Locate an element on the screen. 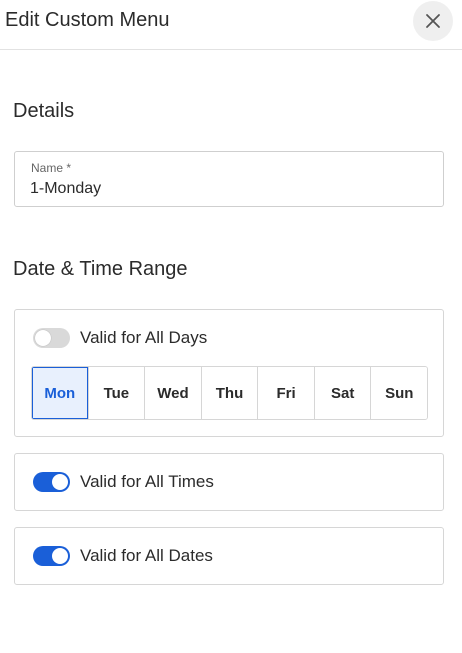 The image size is (462, 653). day-button-fri: Fri is located at coordinates (285, 393).